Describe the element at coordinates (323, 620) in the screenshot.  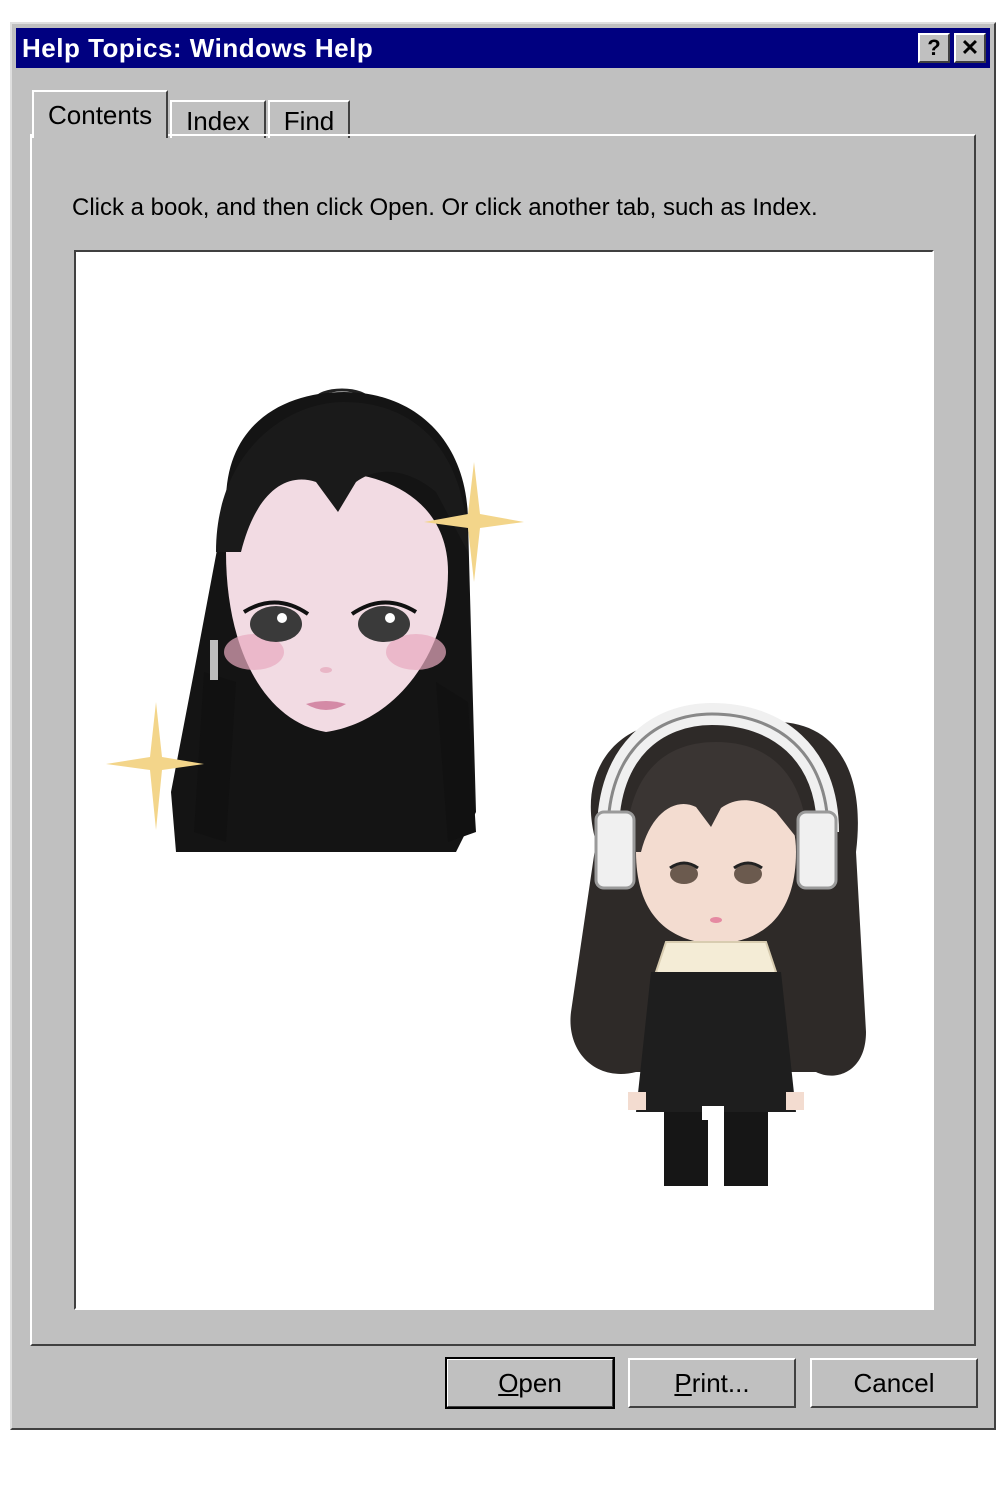
I see `girl-head-illustration` at that location.